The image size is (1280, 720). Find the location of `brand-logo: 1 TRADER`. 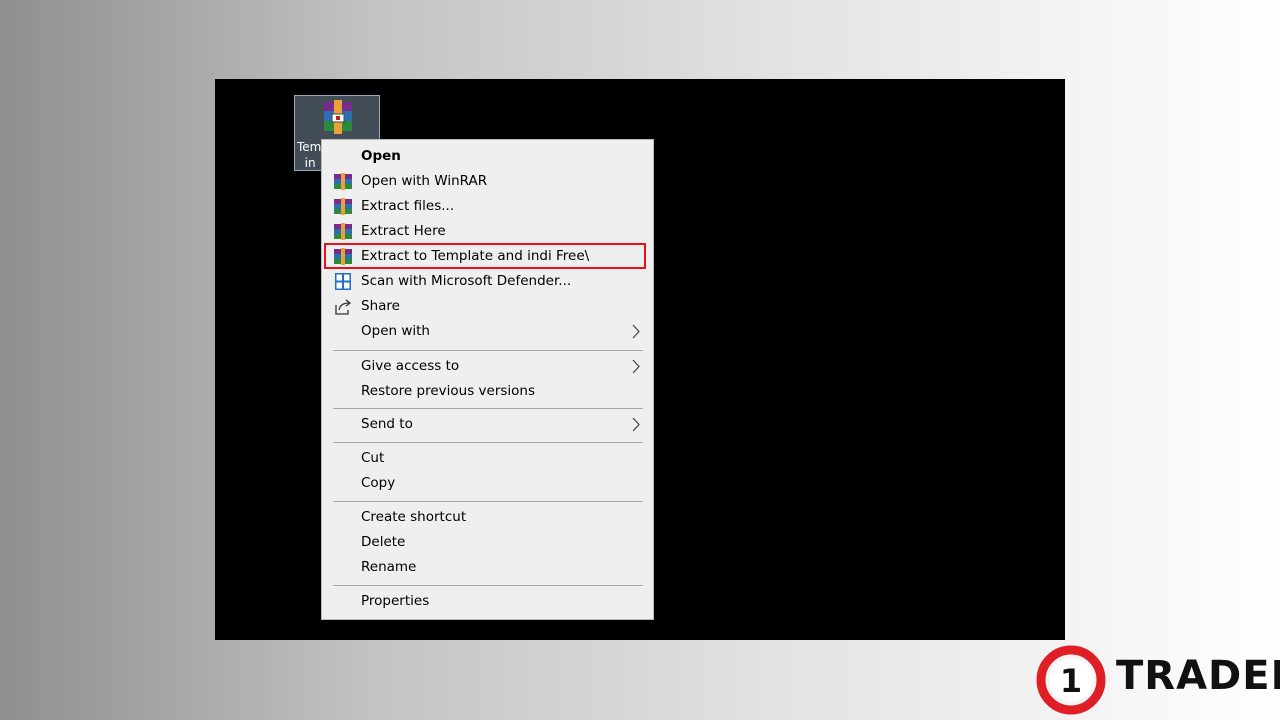

brand-logo: 1 TRADER is located at coordinates (1157, 680).